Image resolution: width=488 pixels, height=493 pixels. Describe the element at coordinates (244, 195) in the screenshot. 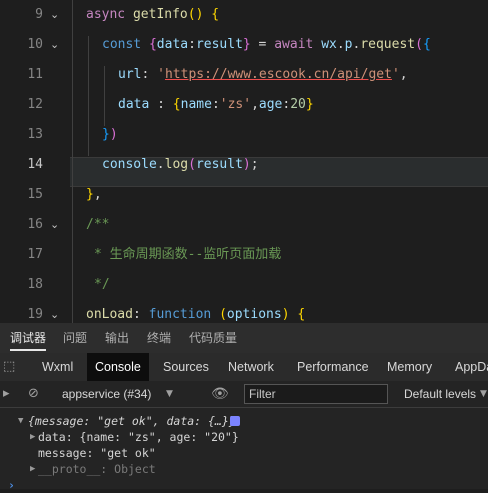

I see `code-line: 15},` at that location.